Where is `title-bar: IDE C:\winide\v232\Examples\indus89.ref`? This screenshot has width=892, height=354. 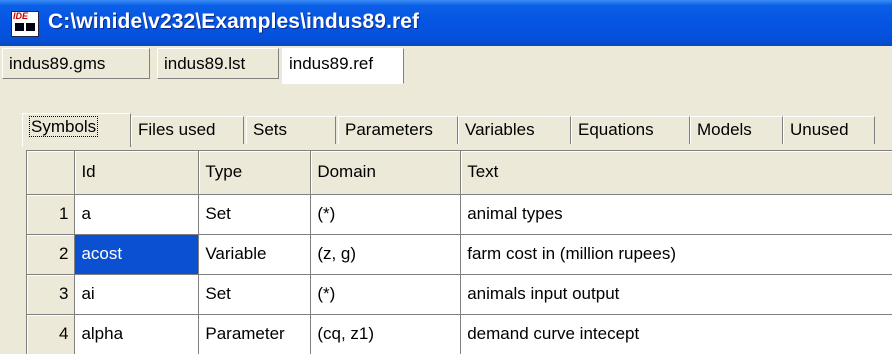
title-bar: IDE C:\winide\v232\Examples\indus89.ref is located at coordinates (446, 23).